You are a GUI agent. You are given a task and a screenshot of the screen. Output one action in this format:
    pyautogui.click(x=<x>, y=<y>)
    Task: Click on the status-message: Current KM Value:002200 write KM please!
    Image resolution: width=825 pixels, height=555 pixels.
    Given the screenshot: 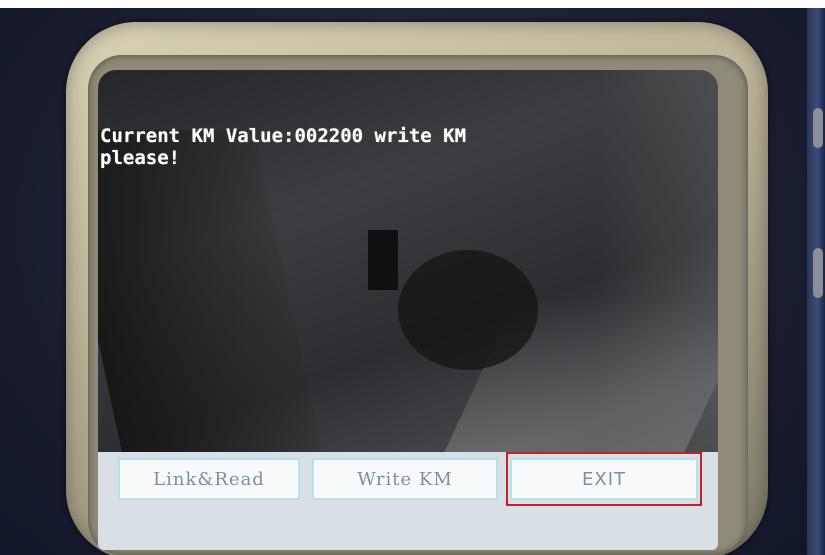 What is the action you would take?
    pyautogui.click(x=283, y=147)
    